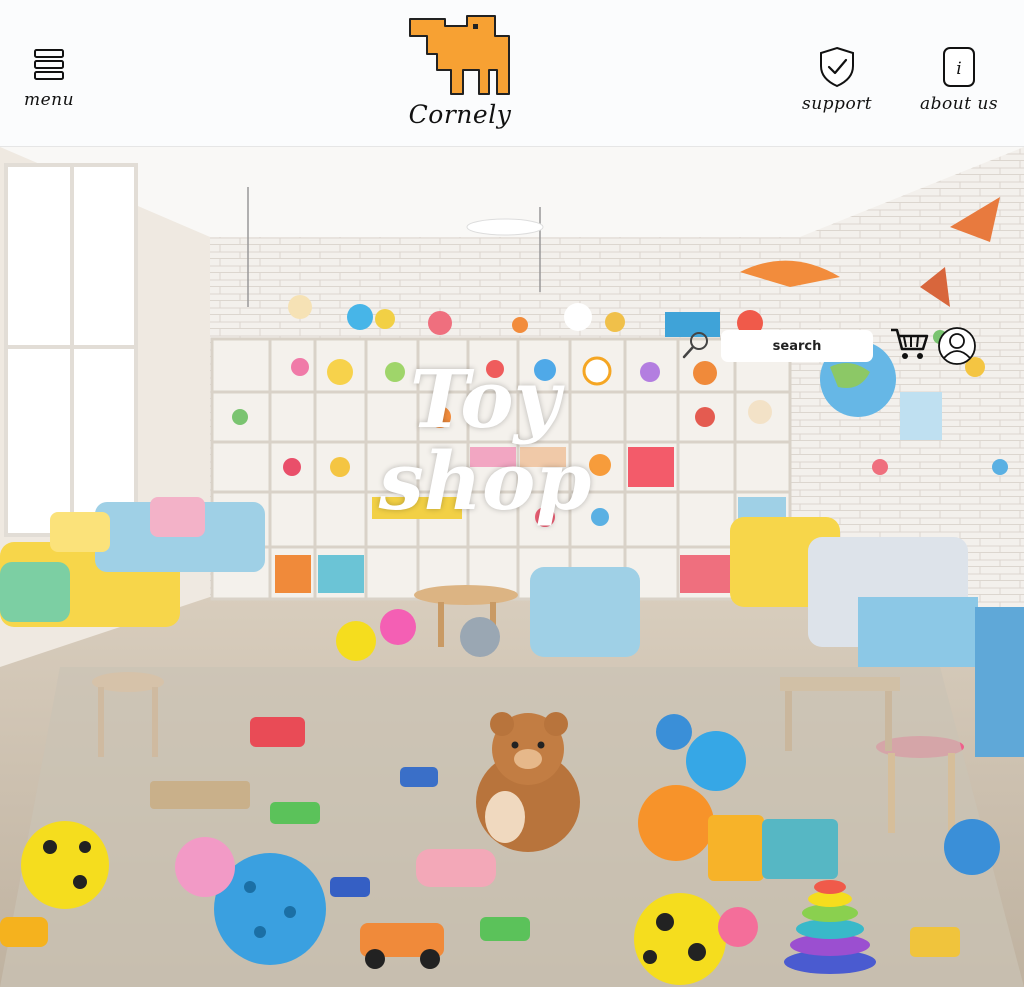  What do you see at coordinates (910, 344) in the screenshot?
I see `cart-icon` at bounding box center [910, 344].